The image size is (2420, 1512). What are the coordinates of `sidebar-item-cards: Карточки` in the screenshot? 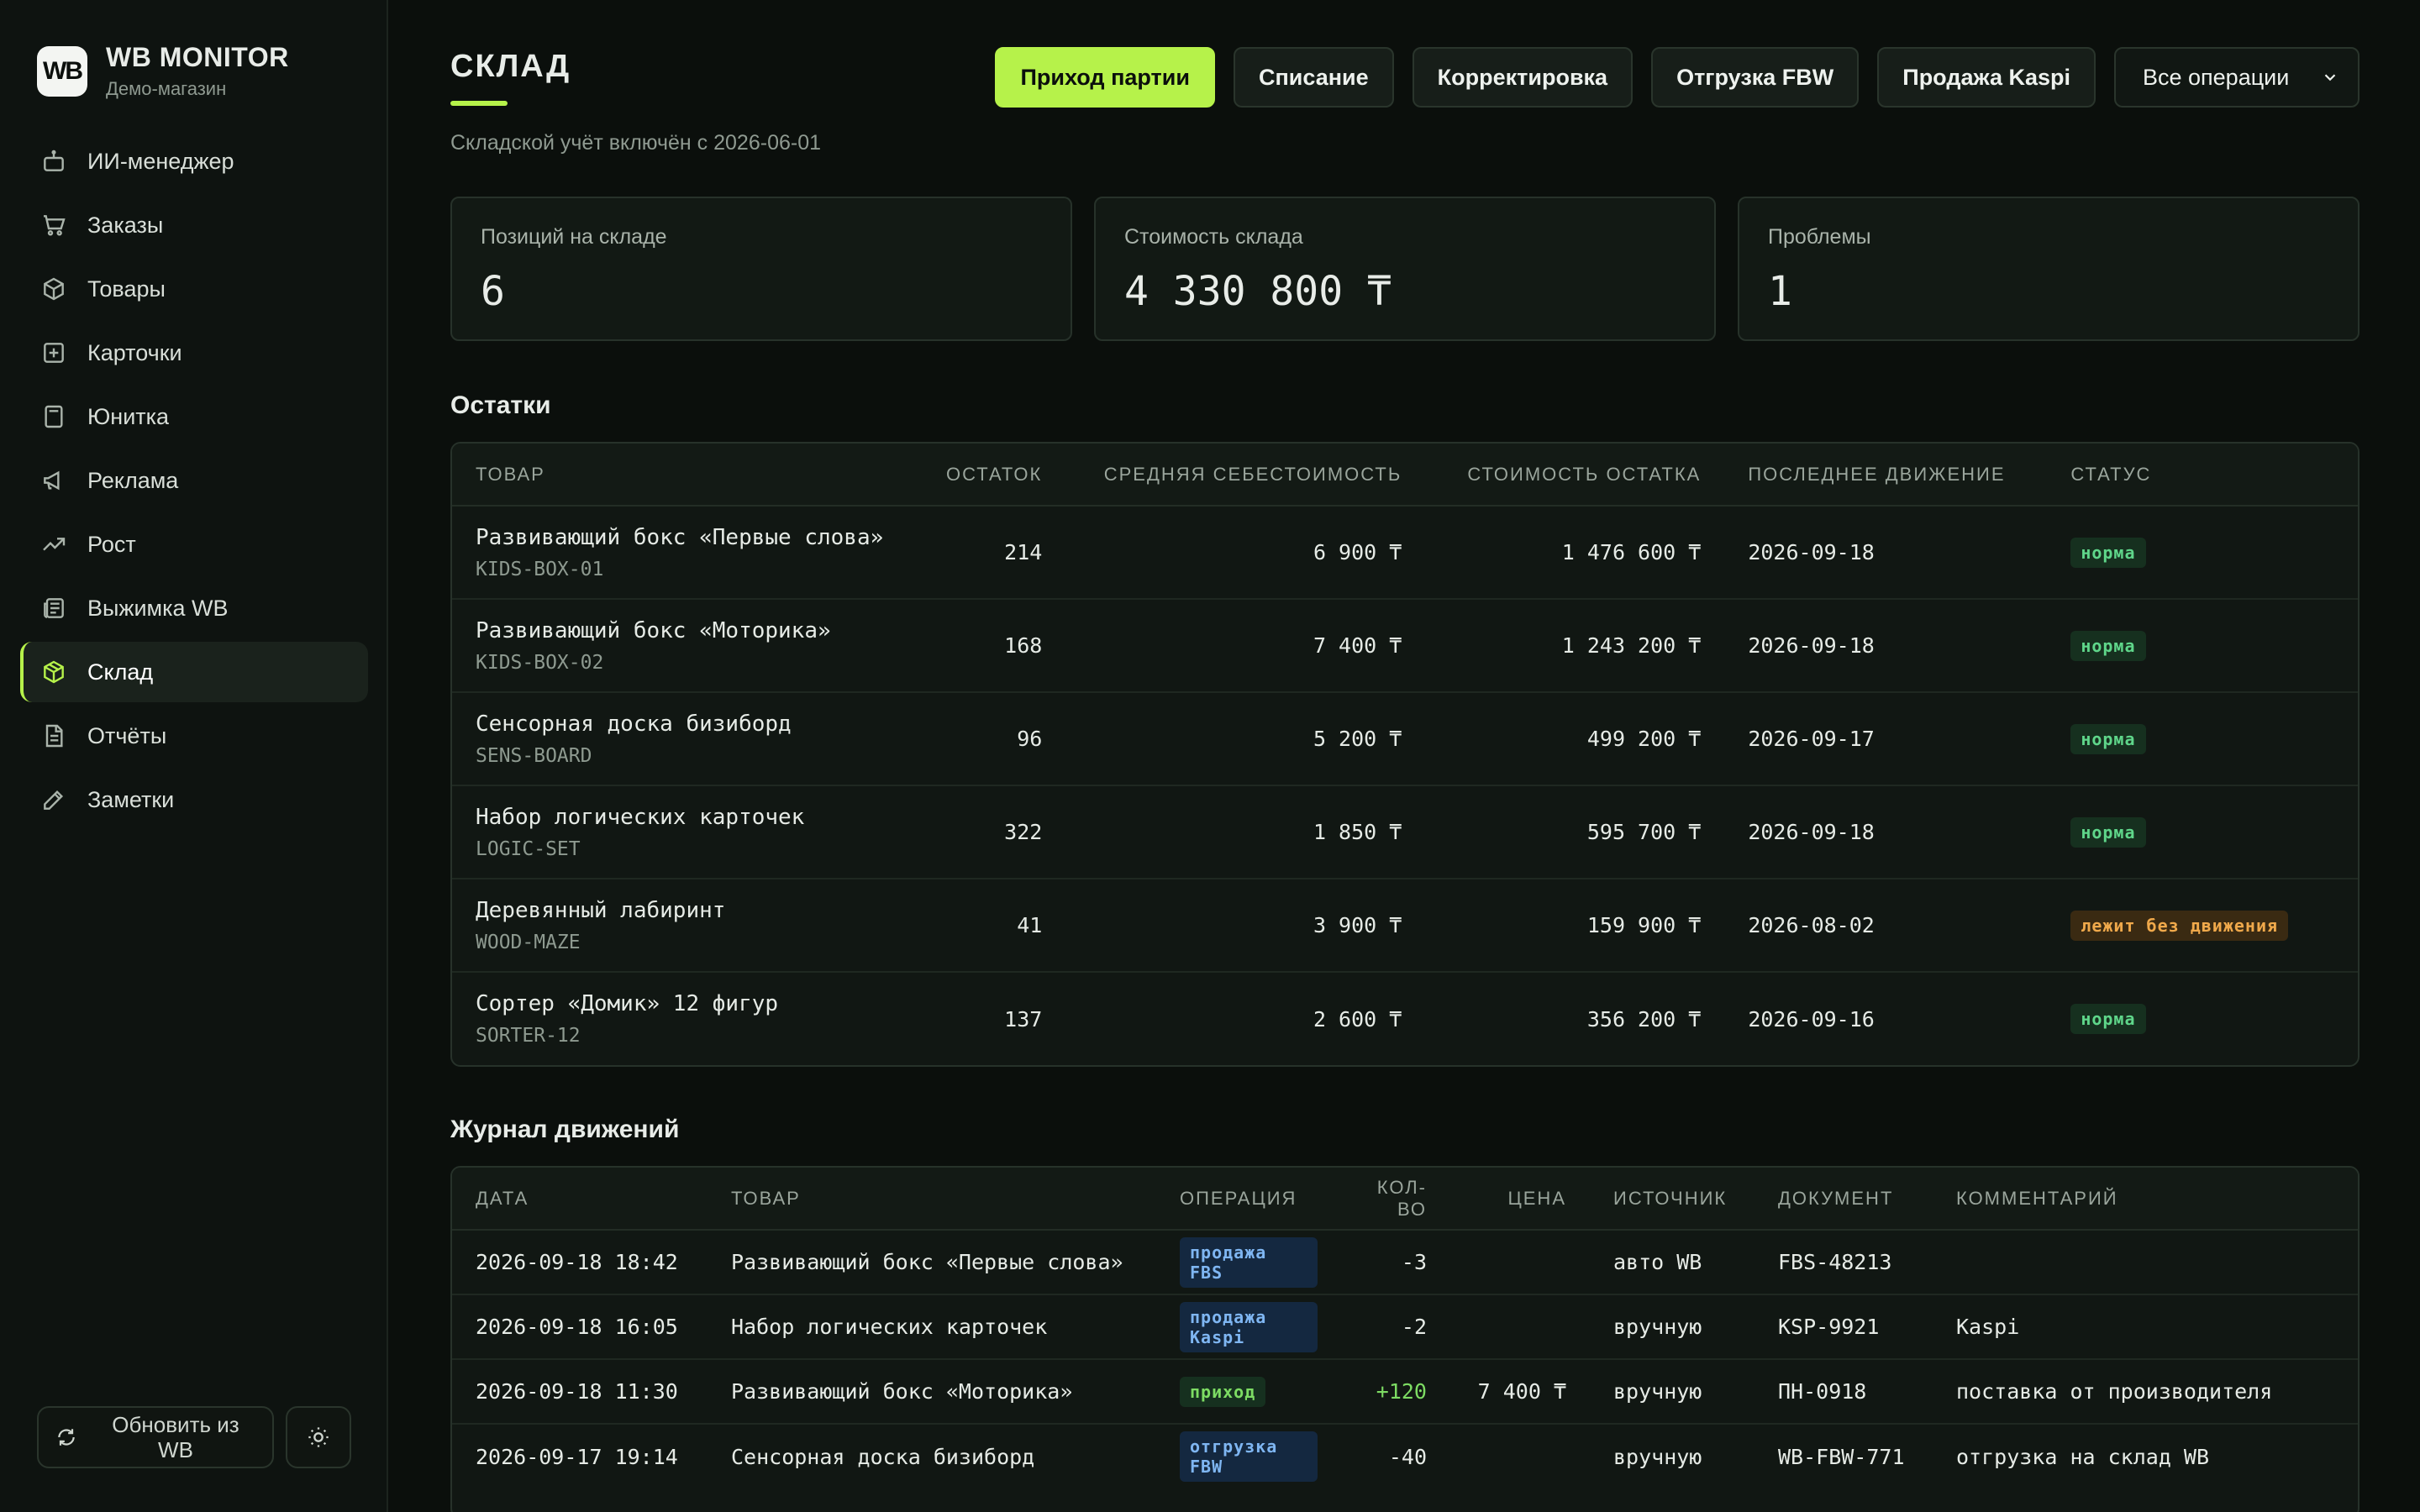 It's located at (194, 353).